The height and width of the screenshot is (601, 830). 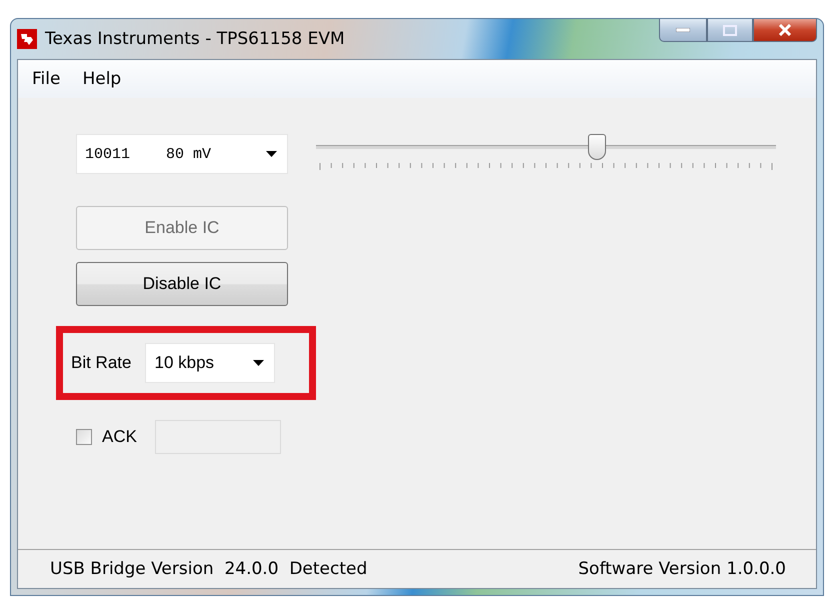 I want to click on menu-item: File, so click(x=46, y=79).